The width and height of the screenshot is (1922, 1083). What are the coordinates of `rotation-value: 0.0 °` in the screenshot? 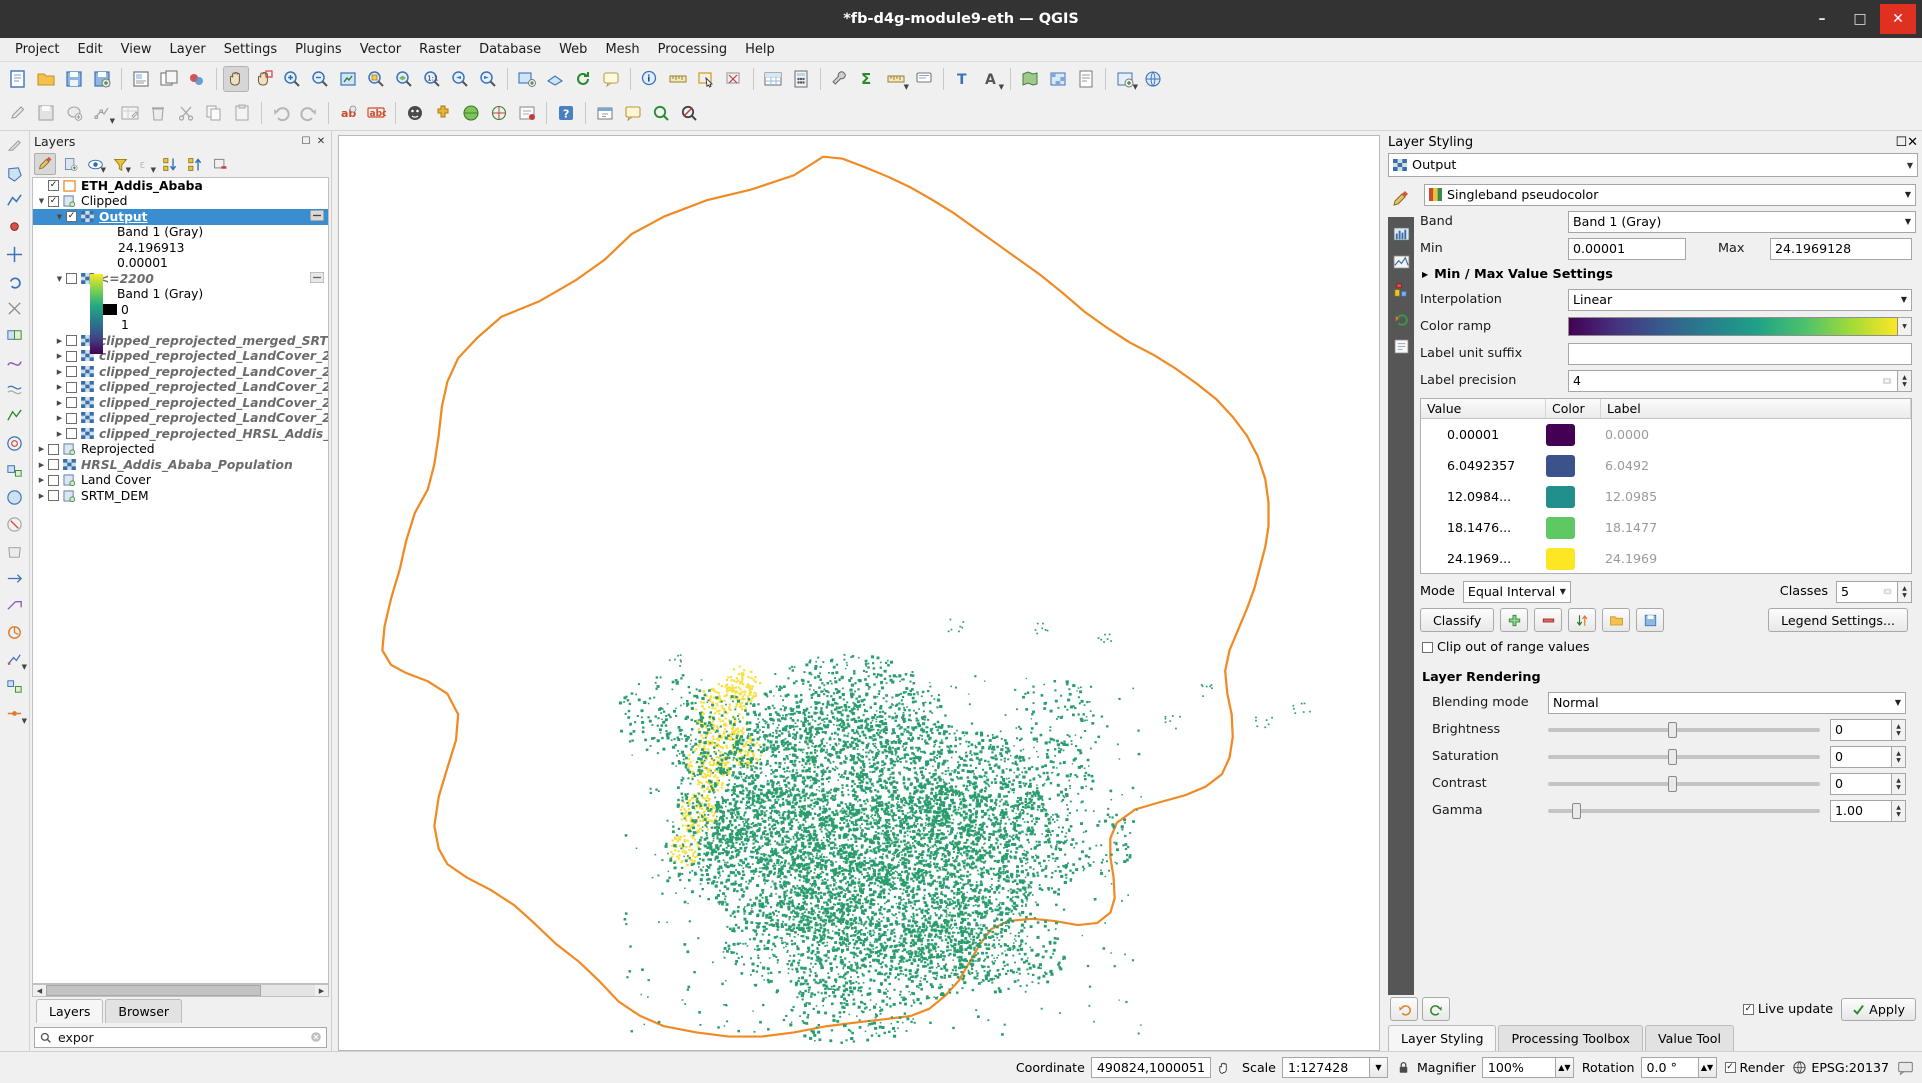 It's located at (1670, 1067).